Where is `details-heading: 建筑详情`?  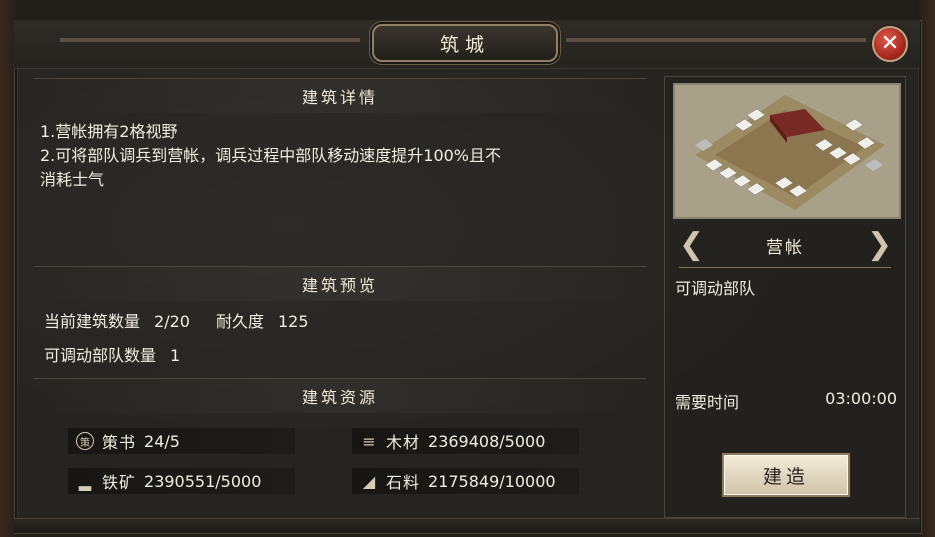
details-heading: 建筑详情 is located at coordinates (340, 95).